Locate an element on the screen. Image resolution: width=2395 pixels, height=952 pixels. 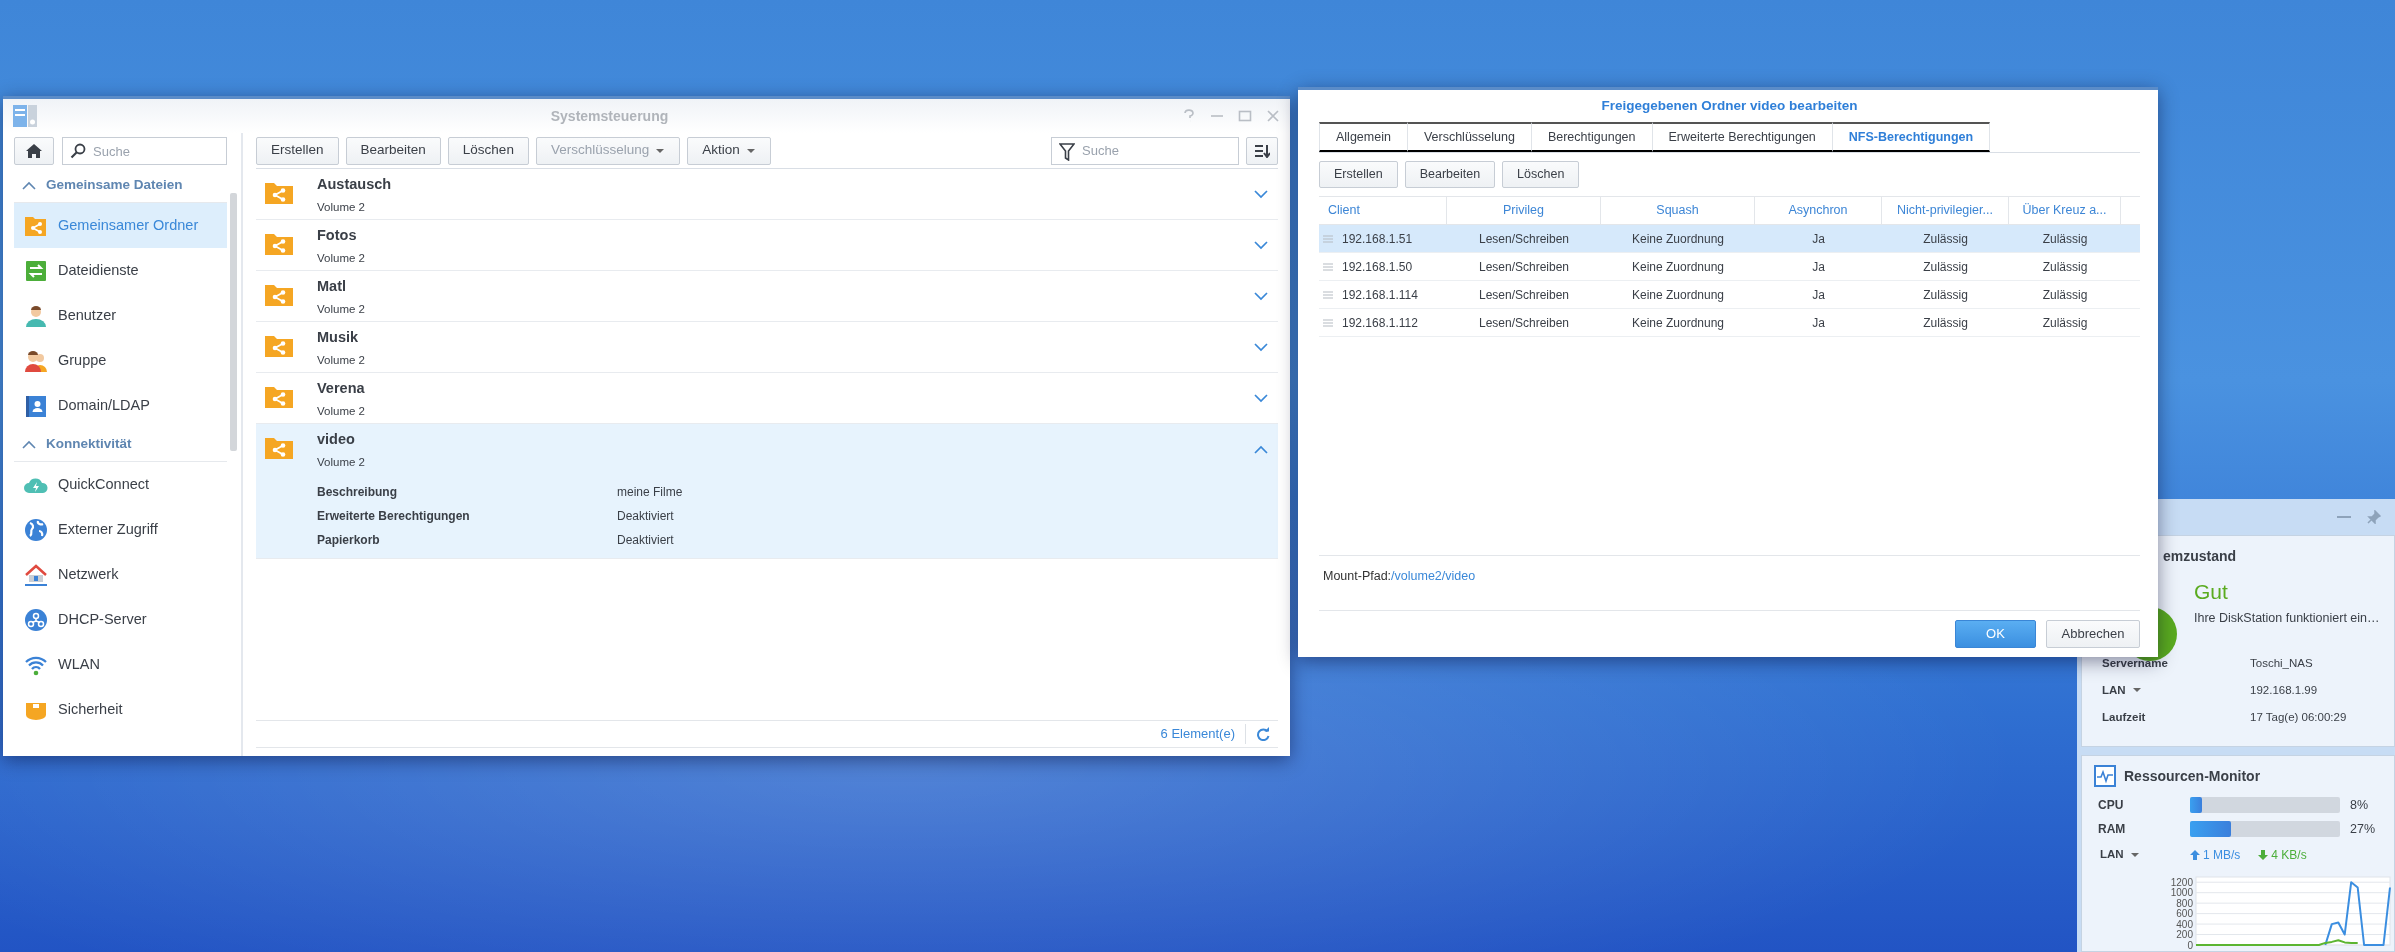
folder-row: Musik Volume 2 is located at coordinates (767, 347).